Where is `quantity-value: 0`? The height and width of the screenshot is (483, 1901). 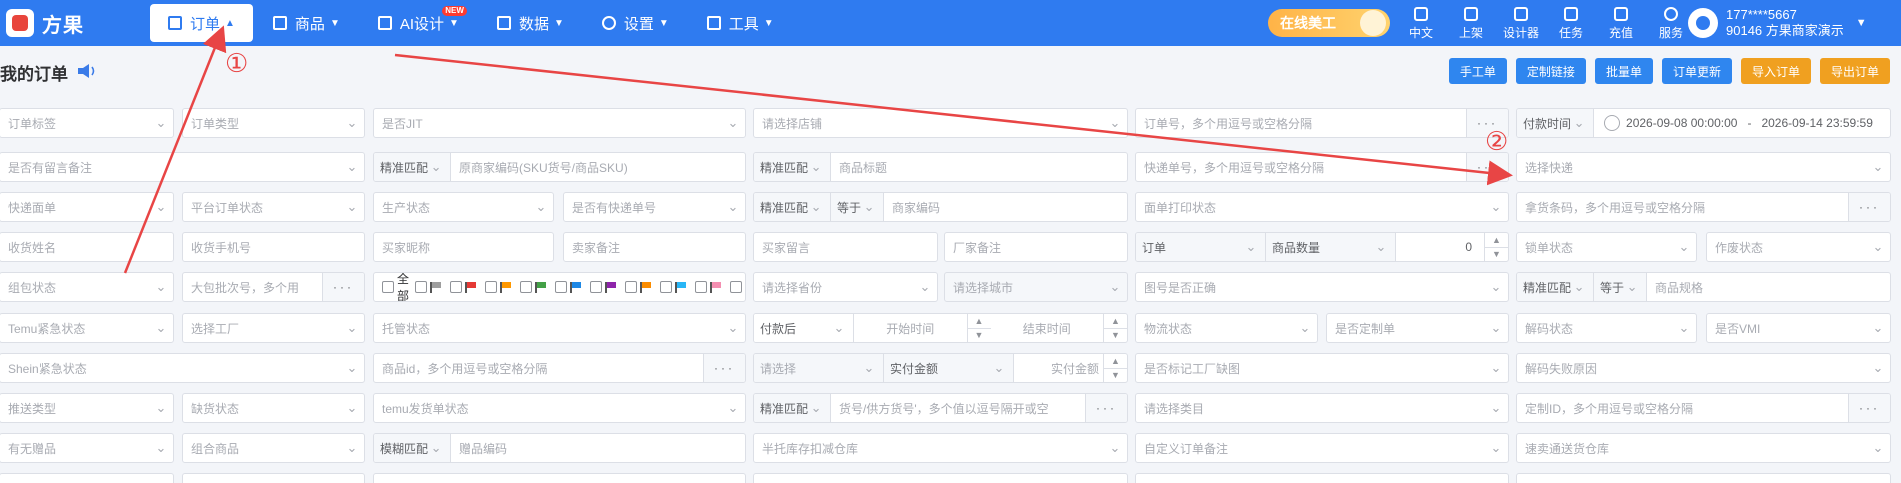
quantity-value: 0 is located at coordinates (1440, 247).